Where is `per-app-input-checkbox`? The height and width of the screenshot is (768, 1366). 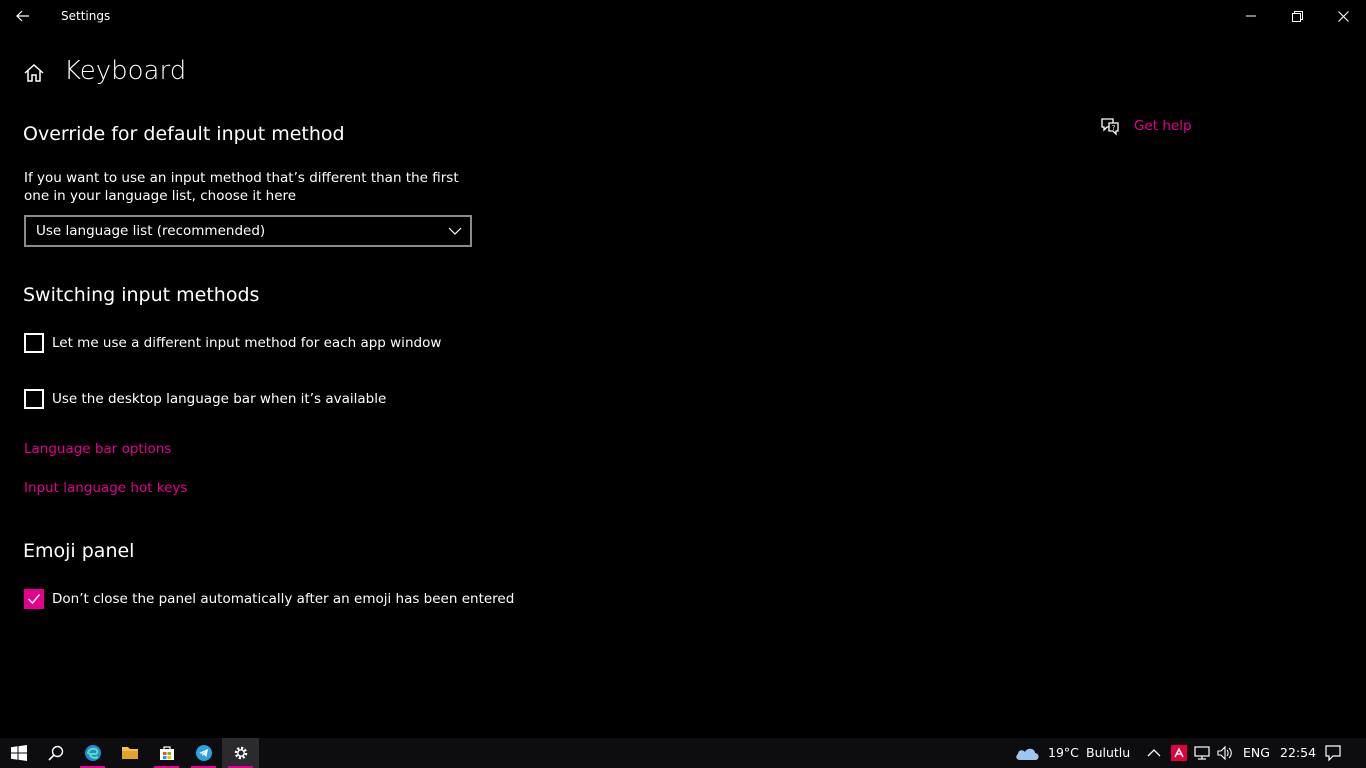
per-app-input-checkbox is located at coordinates (34, 343).